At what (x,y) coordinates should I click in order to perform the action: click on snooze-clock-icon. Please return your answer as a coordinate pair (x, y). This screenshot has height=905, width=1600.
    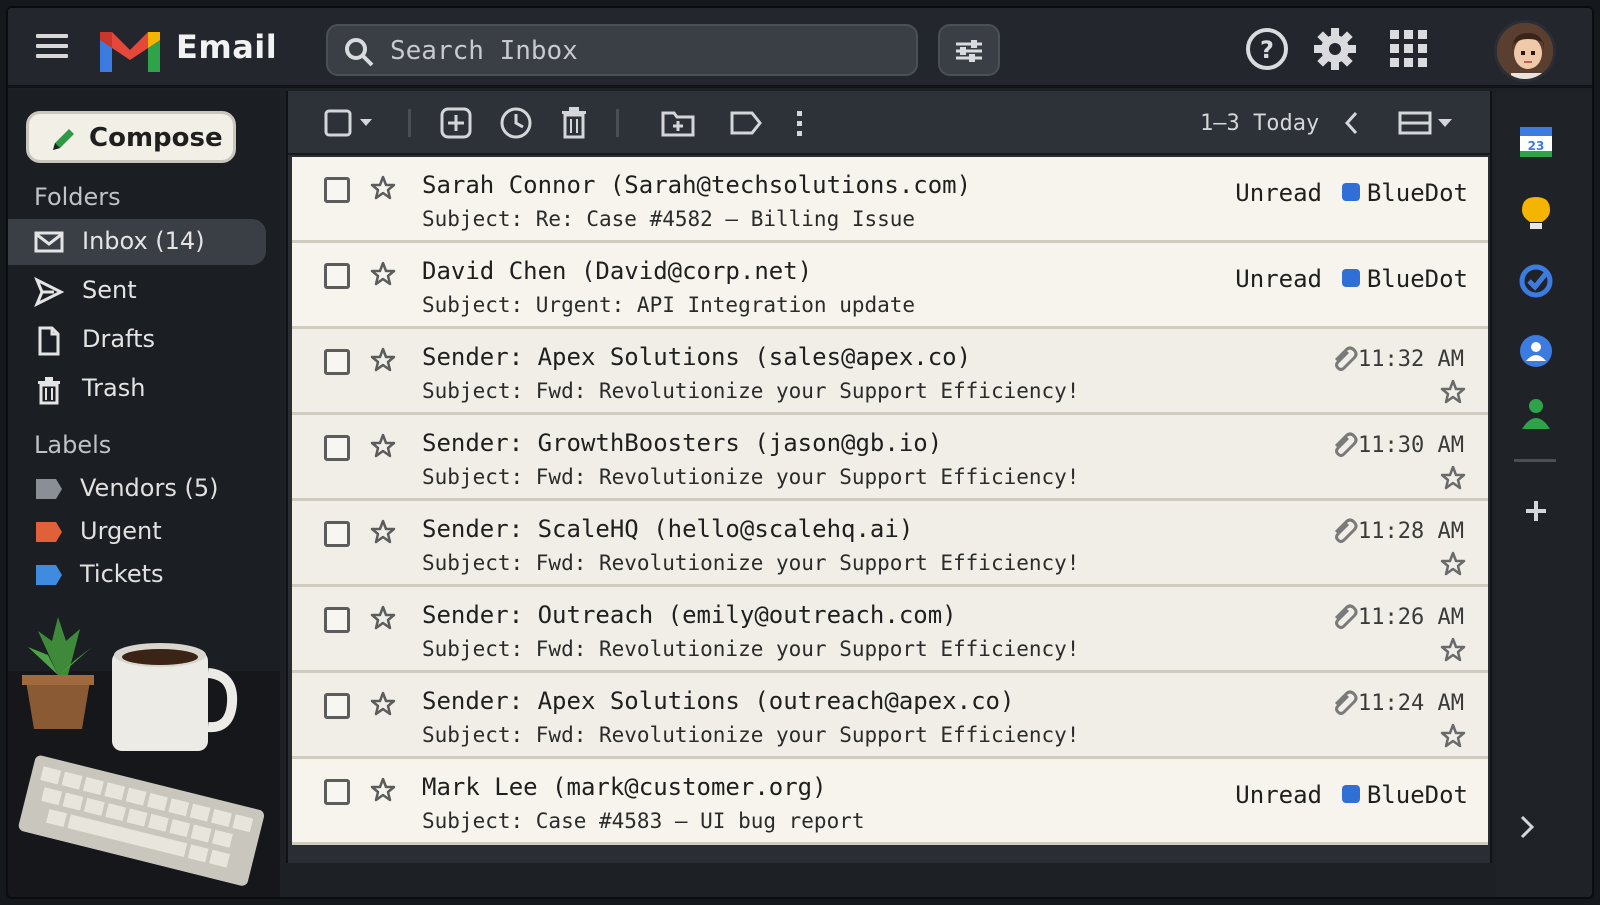
    Looking at the image, I should click on (516, 123).